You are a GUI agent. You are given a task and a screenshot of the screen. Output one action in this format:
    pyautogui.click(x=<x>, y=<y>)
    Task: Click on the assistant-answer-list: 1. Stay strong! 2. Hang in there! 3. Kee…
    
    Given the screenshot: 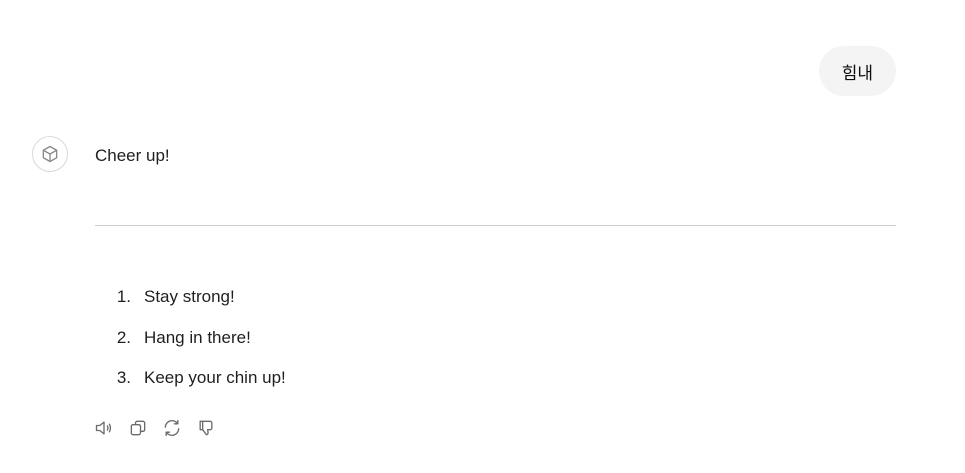 What is the action you would take?
    pyautogui.click(x=190, y=345)
    